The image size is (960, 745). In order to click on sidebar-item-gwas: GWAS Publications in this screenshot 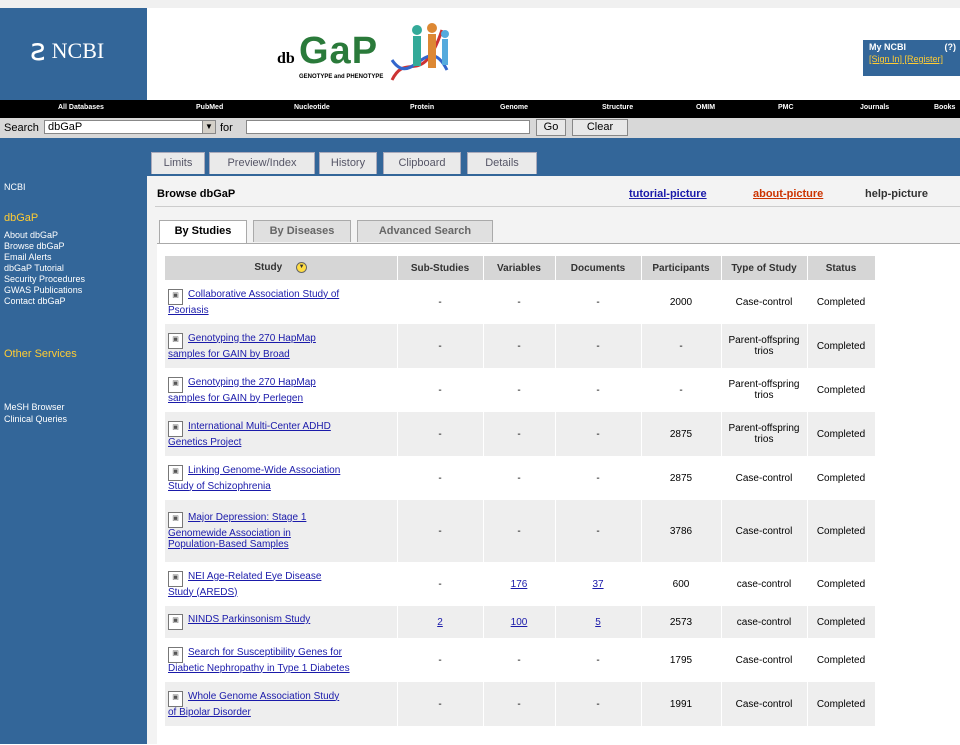, I will do `click(43, 290)`.